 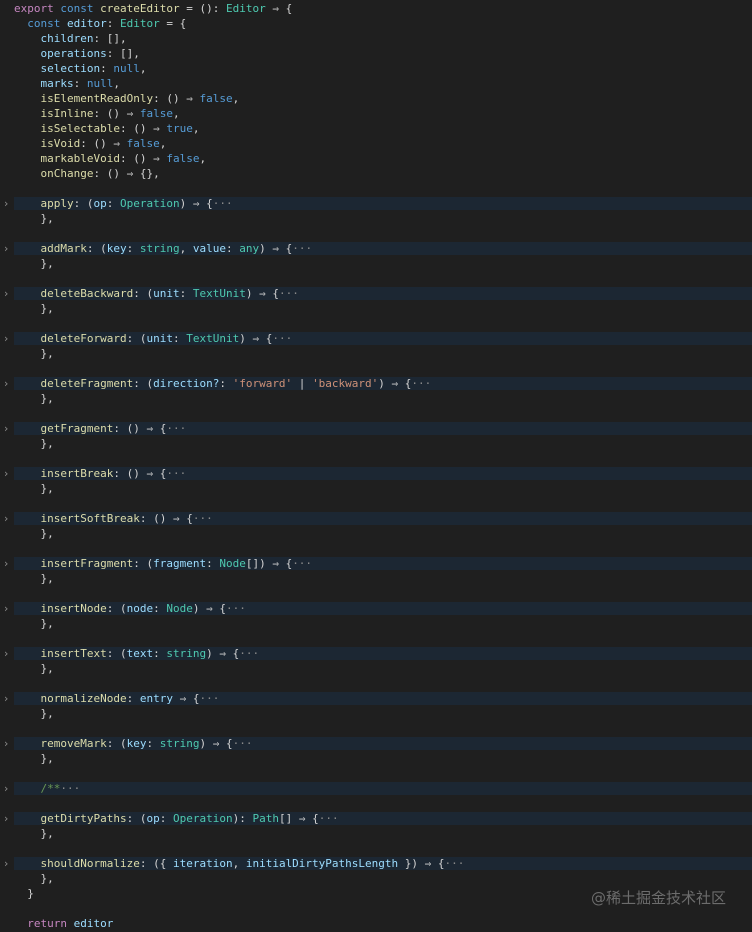 What do you see at coordinates (376, 338) in the screenshot?
I see `folded-code-line: › deleteForward: (unit: TextUnit) ⇒ {···` at bounding box center [376, 338].